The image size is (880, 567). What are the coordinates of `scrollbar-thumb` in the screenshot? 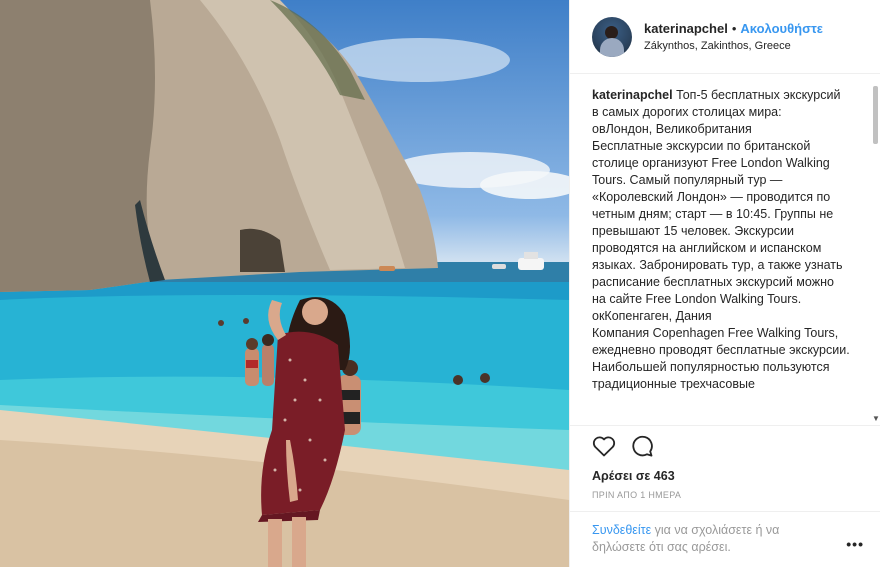 It's located at (875, 115).